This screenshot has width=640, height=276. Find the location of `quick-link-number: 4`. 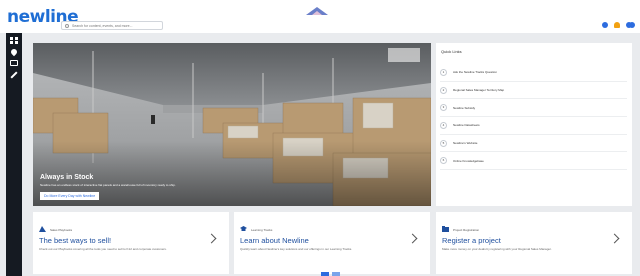

quick-link-number: 4 is located at coordinates (443, 125).